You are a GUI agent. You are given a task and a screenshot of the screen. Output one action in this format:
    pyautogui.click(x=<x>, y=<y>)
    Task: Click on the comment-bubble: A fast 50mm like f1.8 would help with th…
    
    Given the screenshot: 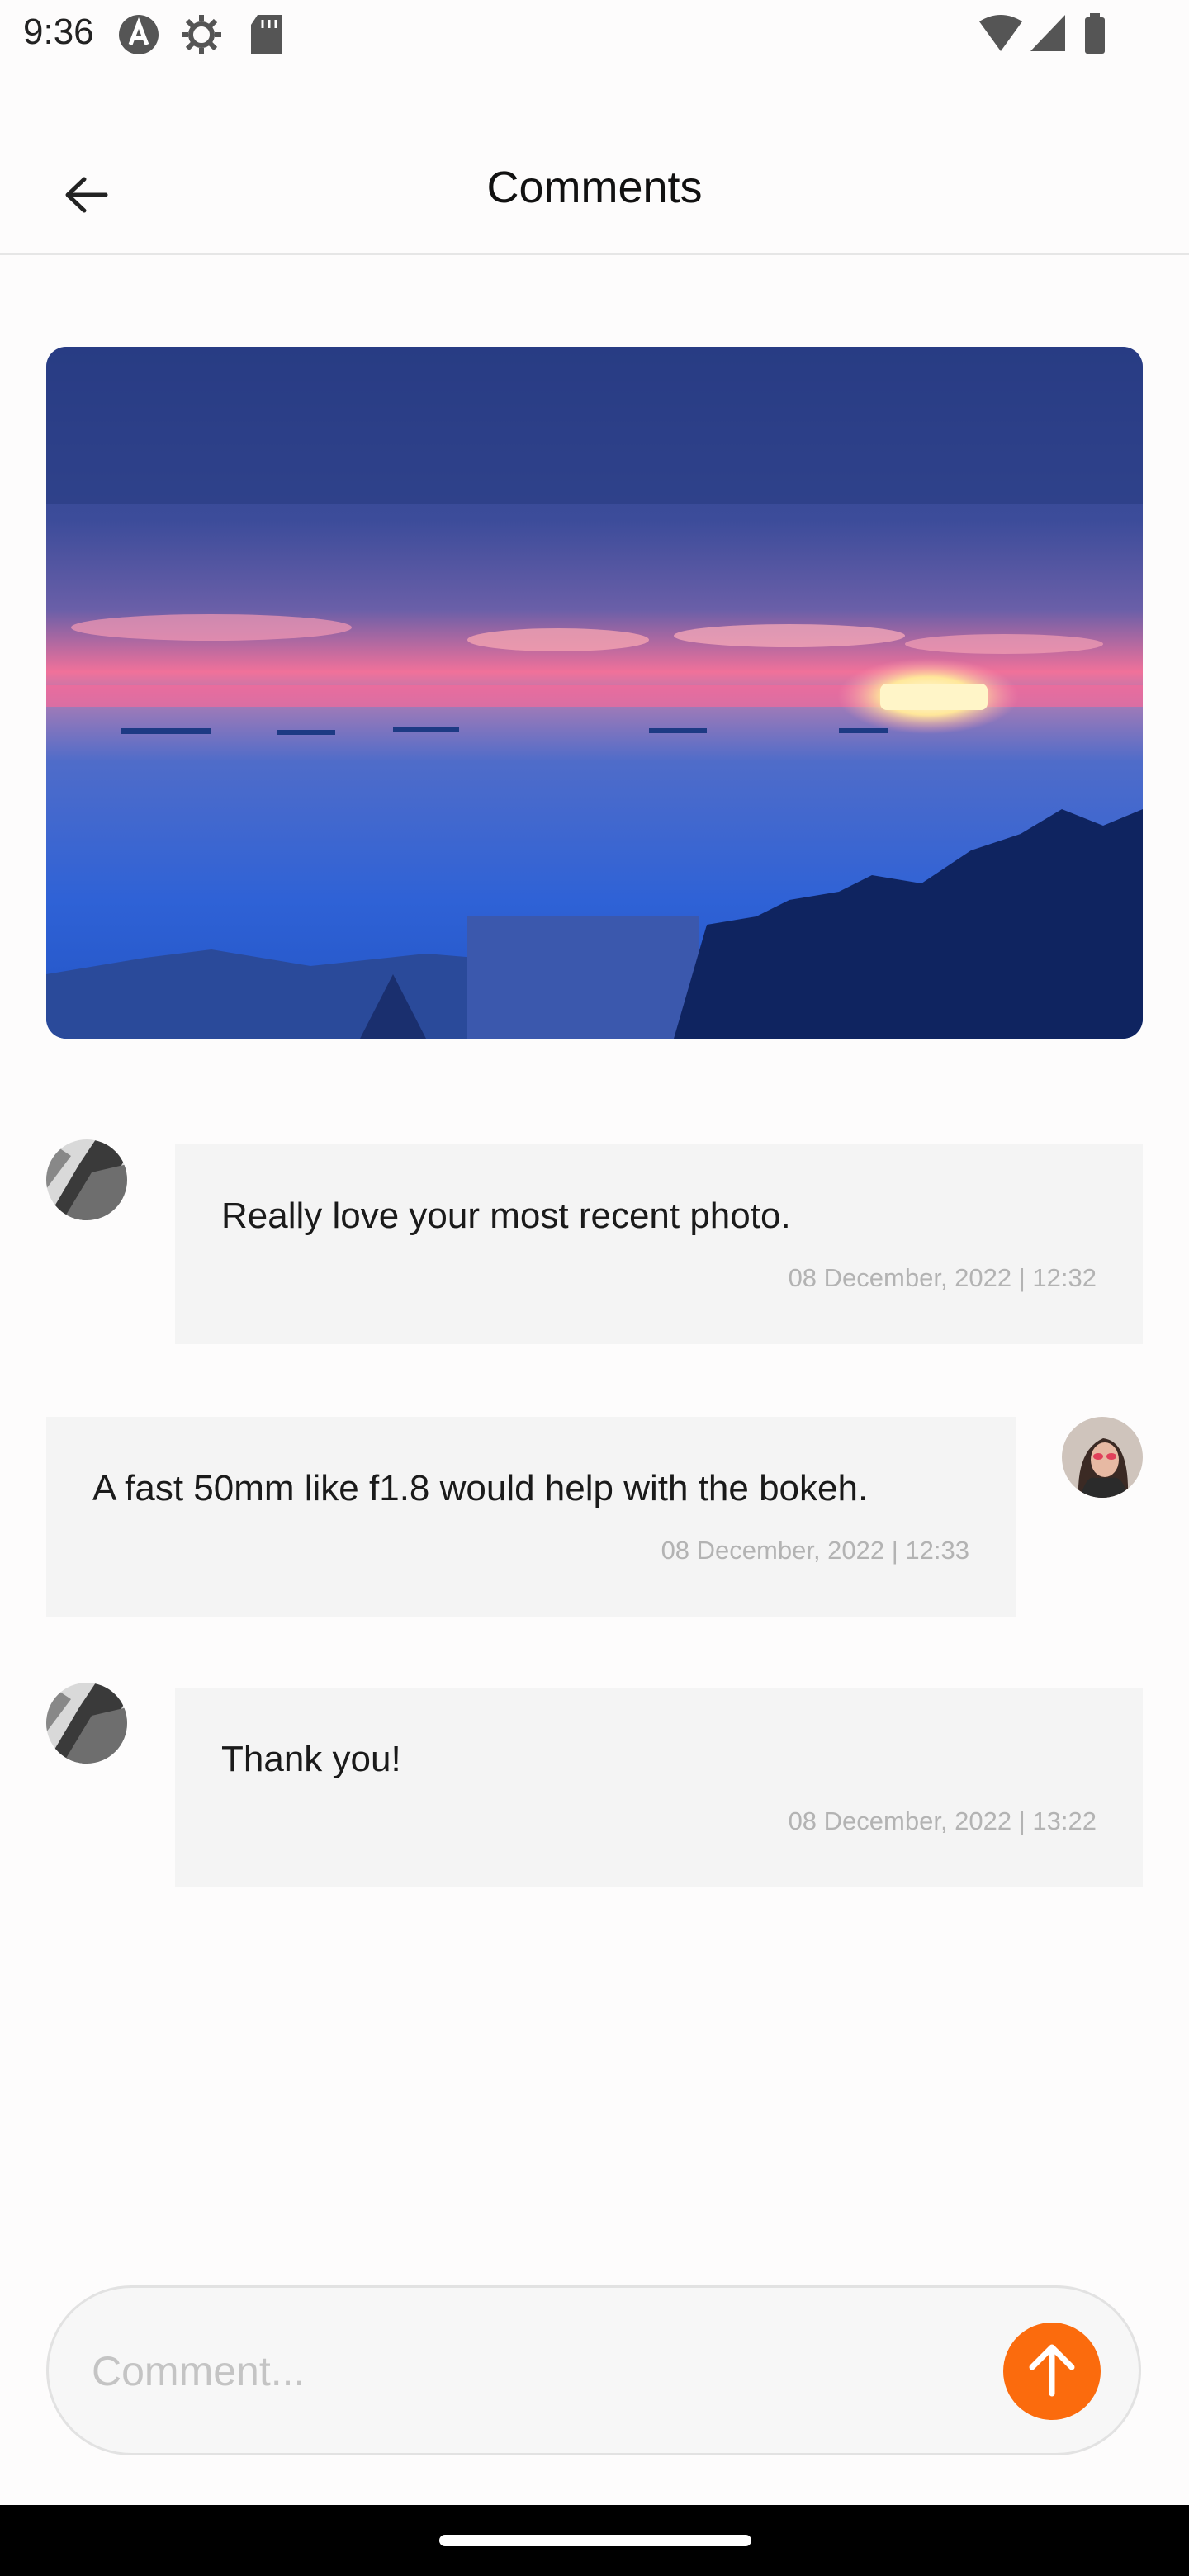 What is the action you would take?
    pyautogui.click(x=531, y=1517)
    